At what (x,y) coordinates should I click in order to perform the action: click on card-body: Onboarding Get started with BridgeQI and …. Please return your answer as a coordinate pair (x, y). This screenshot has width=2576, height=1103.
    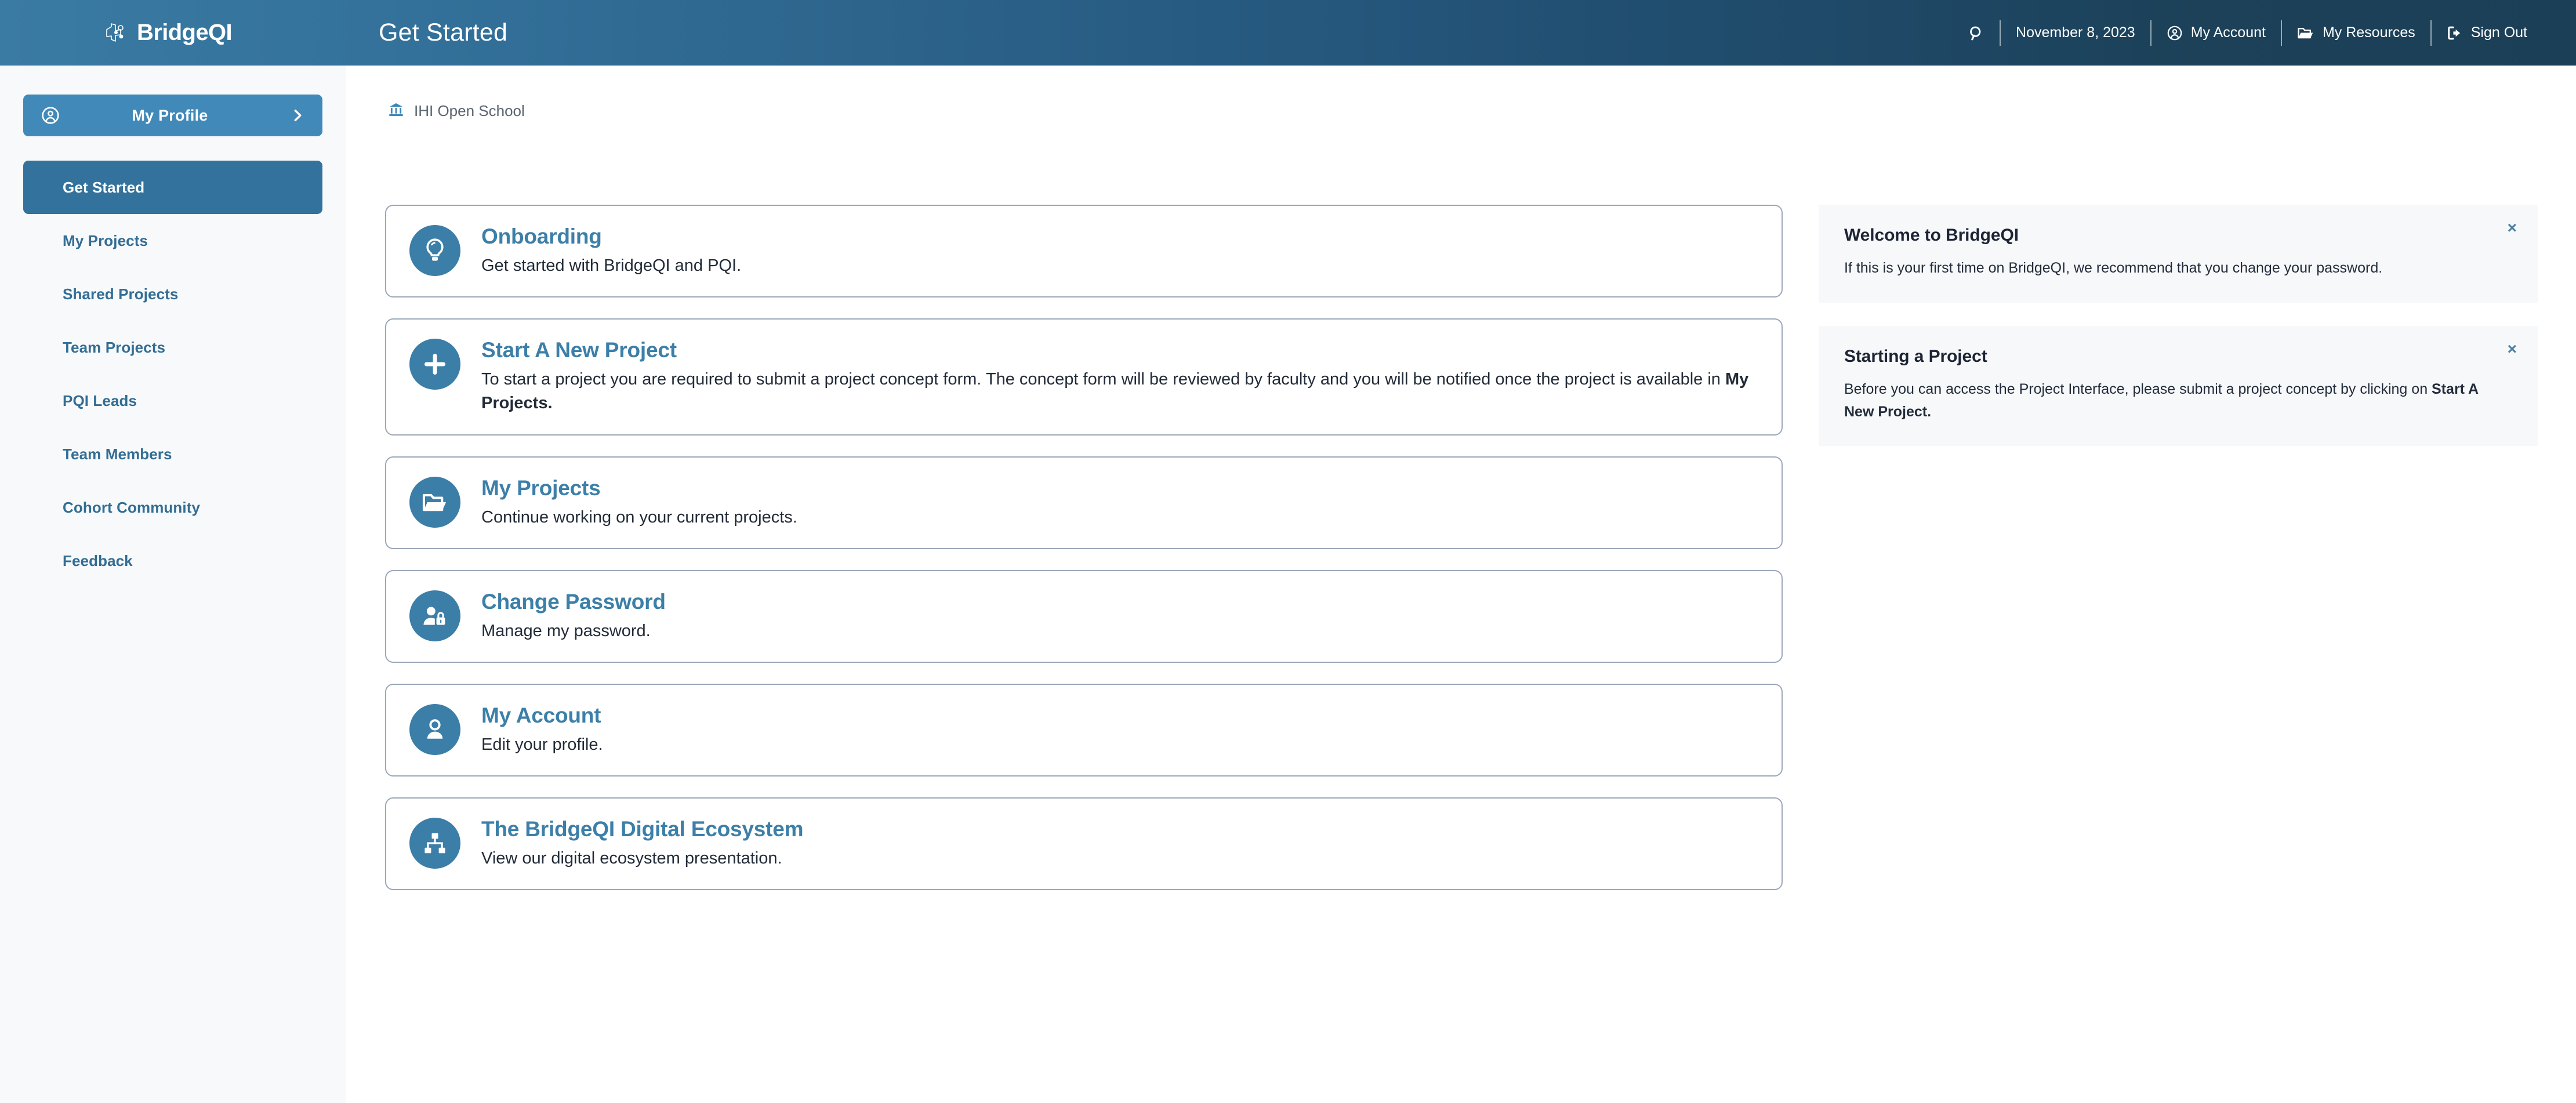
    Looking at the image, I should click on (1119, 250).